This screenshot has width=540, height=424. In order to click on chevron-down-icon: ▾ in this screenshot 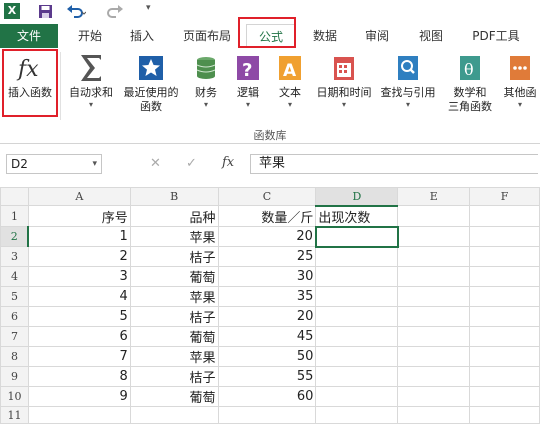, I will do `click(94, 164)`.